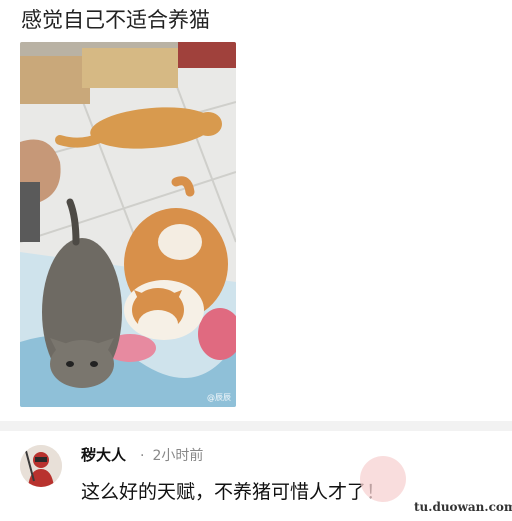 This screenshot has width=512, height=521. Describe the element at coordinates (219, 397) in the screenshot. I see `photo-watermark: @辰辰` at that location.